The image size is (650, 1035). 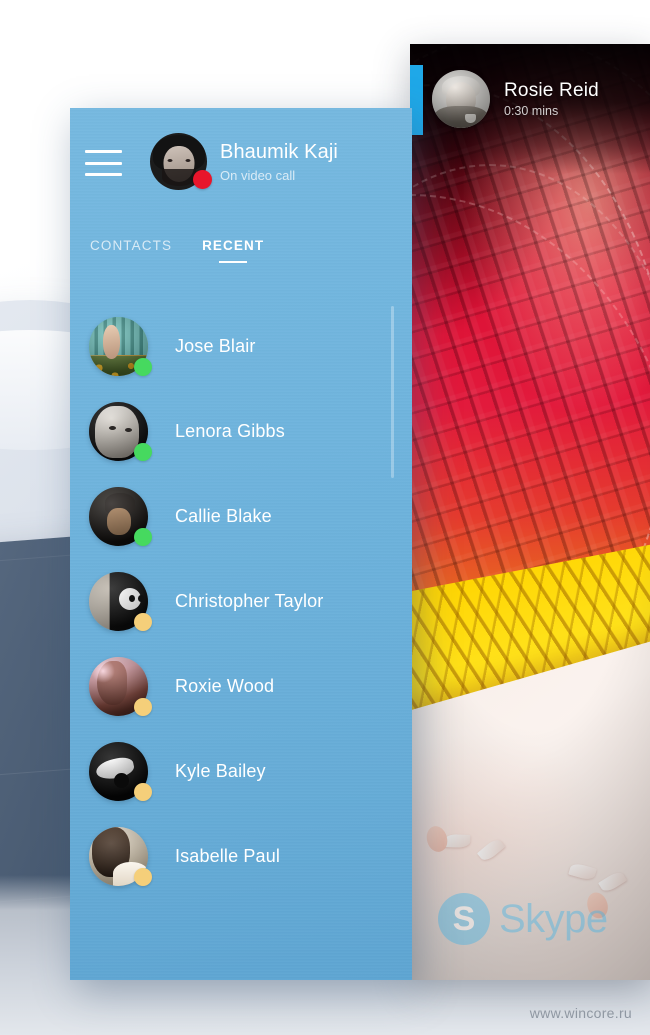 I want to click on contact-name: Roxie Wood, so click(x=225, y=686).